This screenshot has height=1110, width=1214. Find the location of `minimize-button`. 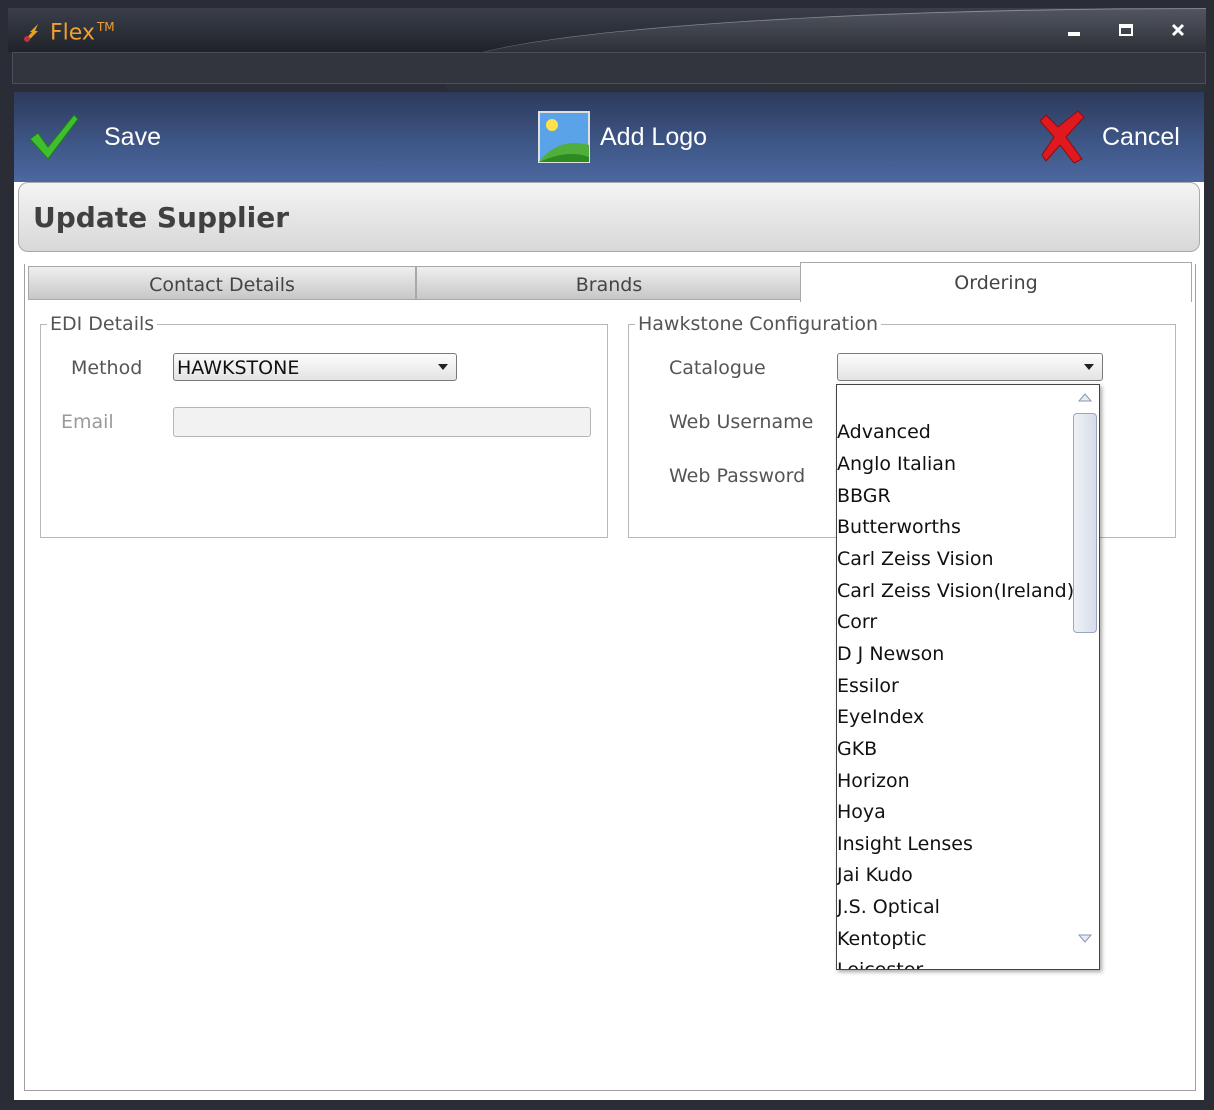

minimize-button is located at coordinates (1074, 32).